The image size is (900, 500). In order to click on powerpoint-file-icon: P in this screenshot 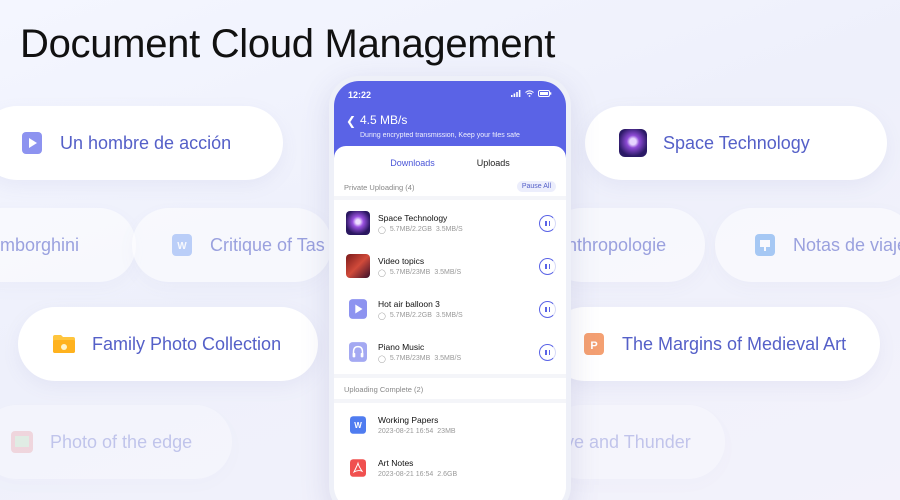, I will do `click(594, 344)`.